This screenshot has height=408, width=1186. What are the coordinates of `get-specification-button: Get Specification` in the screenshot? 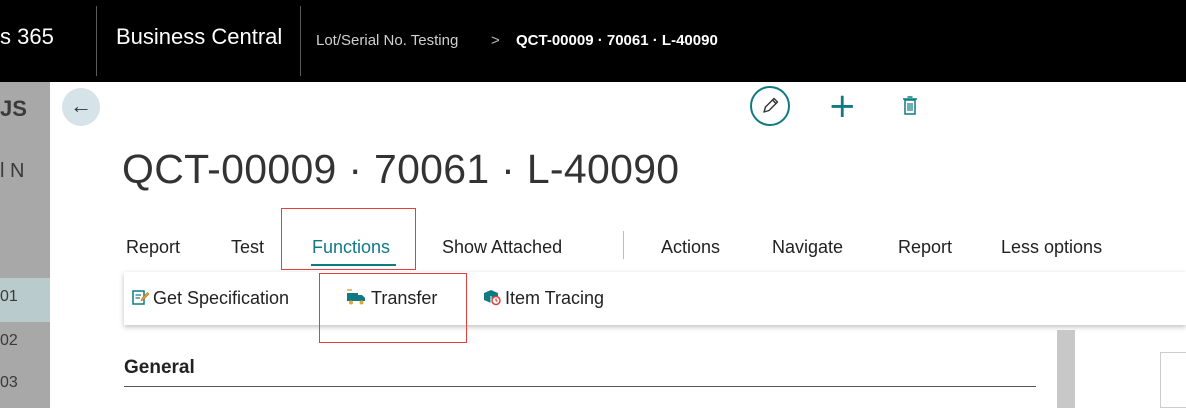 It's located at (210, 298).